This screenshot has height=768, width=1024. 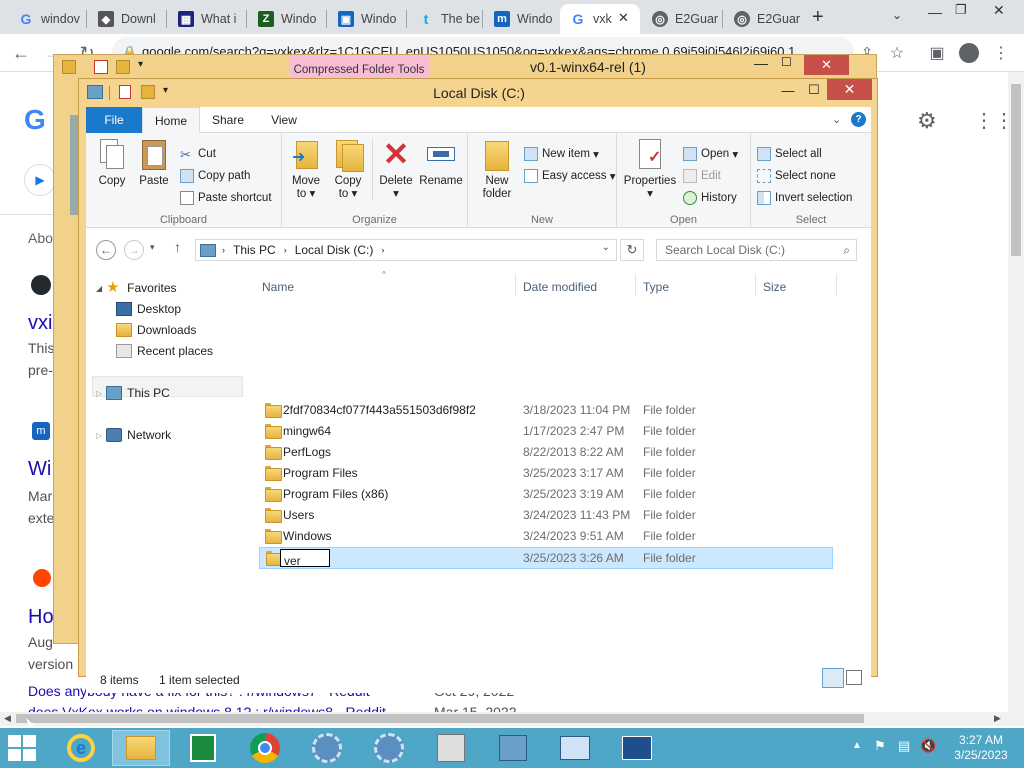 What do you see at coordinates (228, 120) in the screenshot?
I see `tab-share: Share` at bounding box center [228, 120].